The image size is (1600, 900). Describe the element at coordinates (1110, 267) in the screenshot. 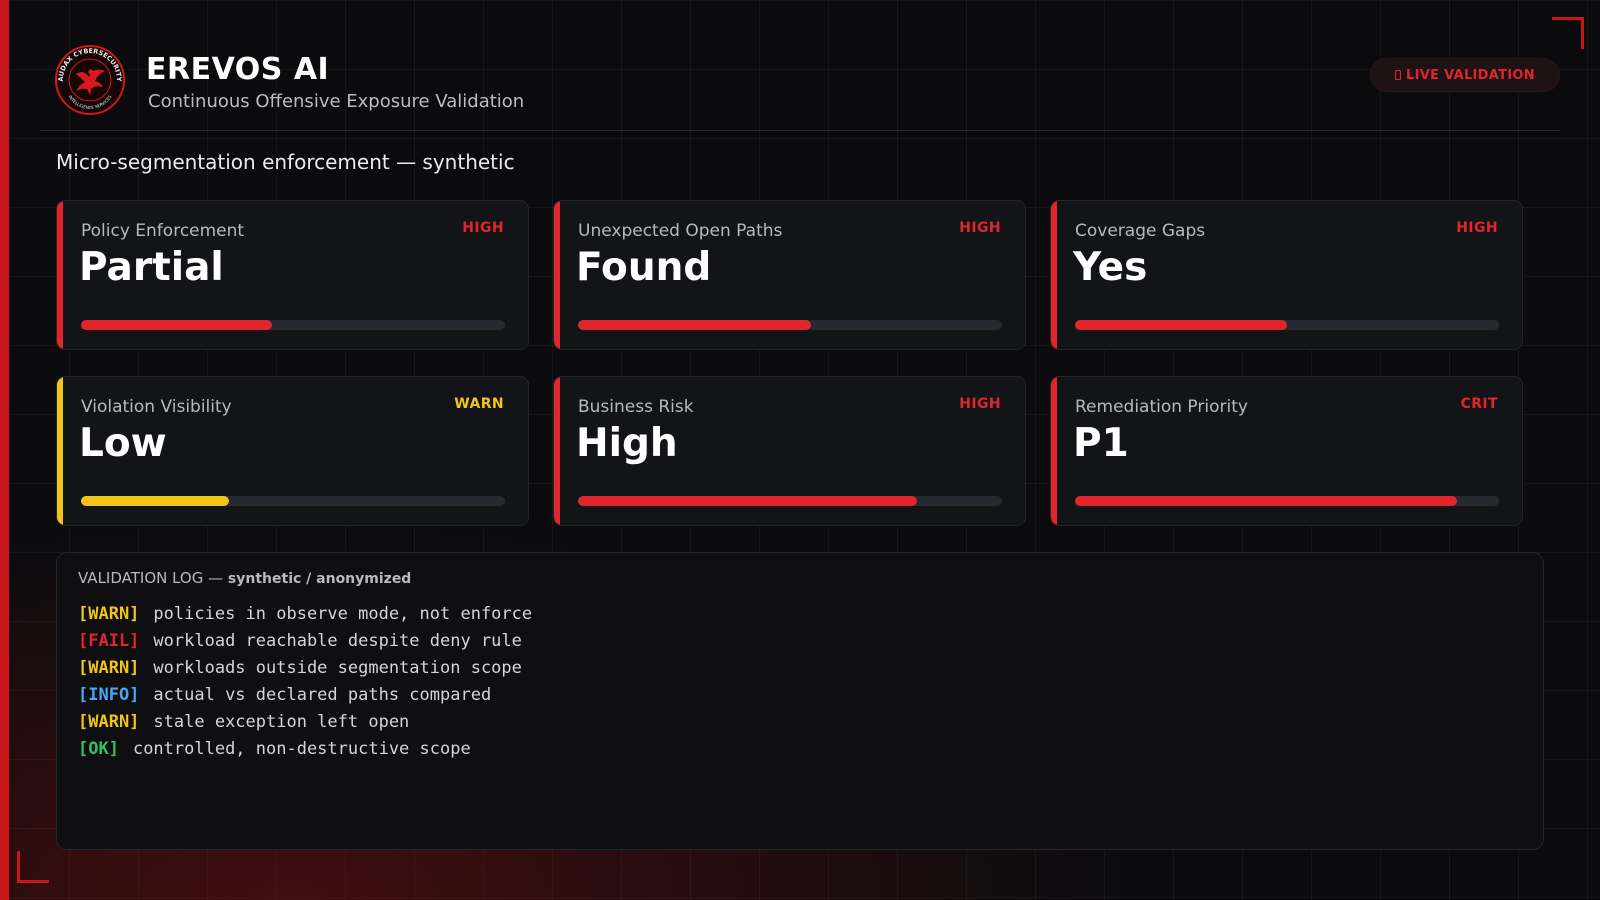

I see `metric-value: Yes` at that location.